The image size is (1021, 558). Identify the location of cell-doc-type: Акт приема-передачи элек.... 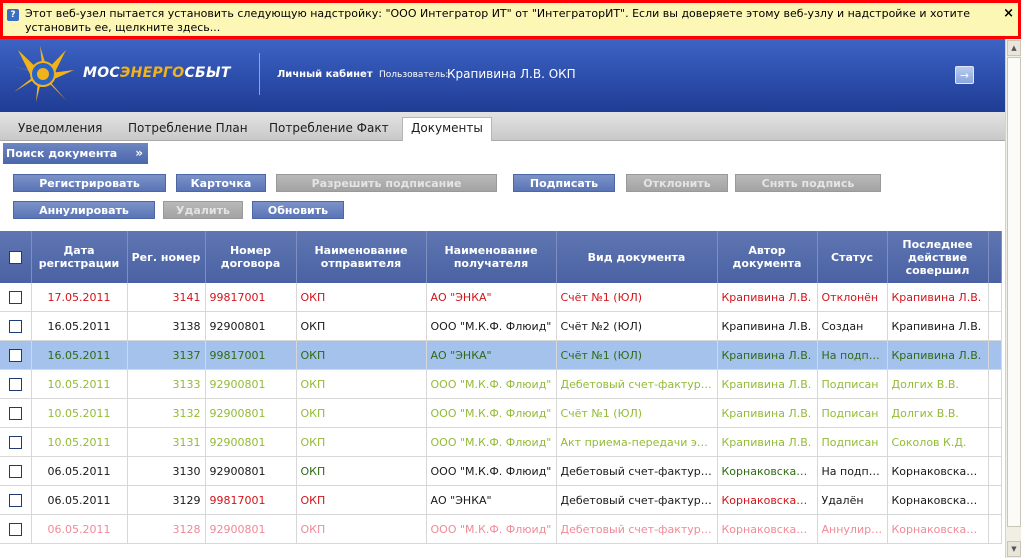
(637, 442).